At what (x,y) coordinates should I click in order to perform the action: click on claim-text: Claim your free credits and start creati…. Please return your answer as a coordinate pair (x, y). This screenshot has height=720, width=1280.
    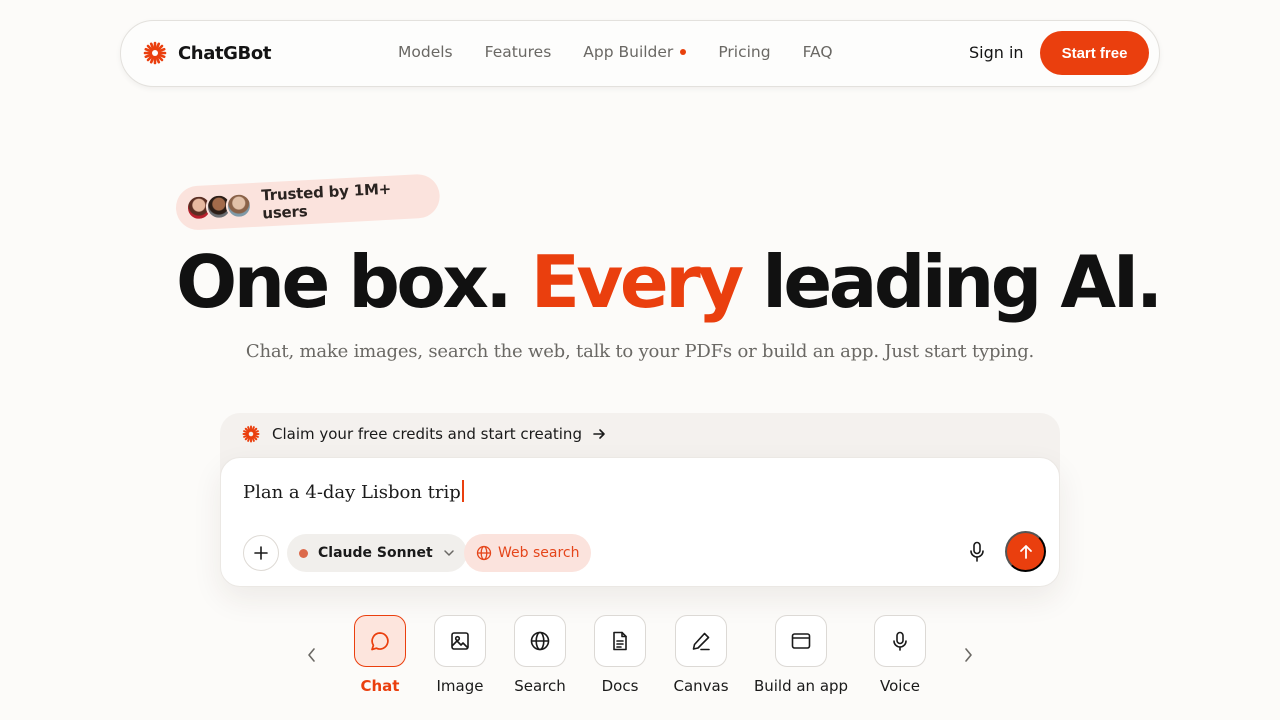
    Looking at the image, I should click on (427, 434).